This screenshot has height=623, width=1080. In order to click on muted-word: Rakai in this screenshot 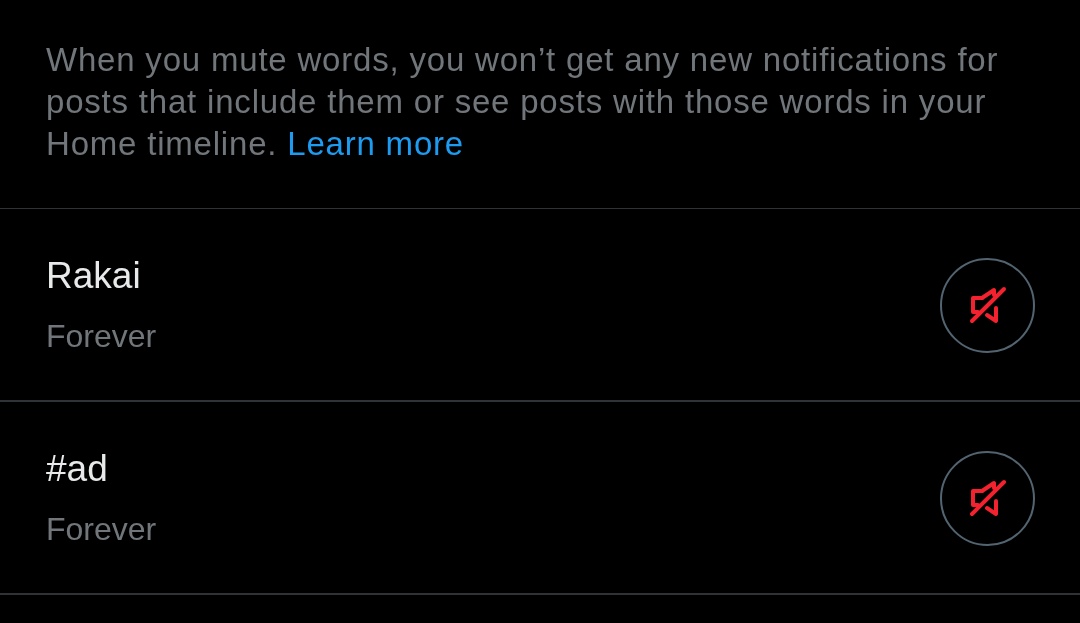, I will do `click(94, 276)`.